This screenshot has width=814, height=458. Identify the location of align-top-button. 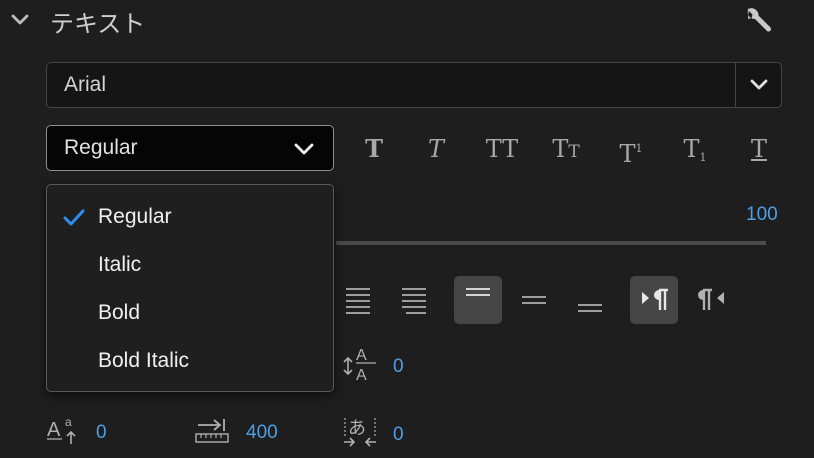
(478, 300).